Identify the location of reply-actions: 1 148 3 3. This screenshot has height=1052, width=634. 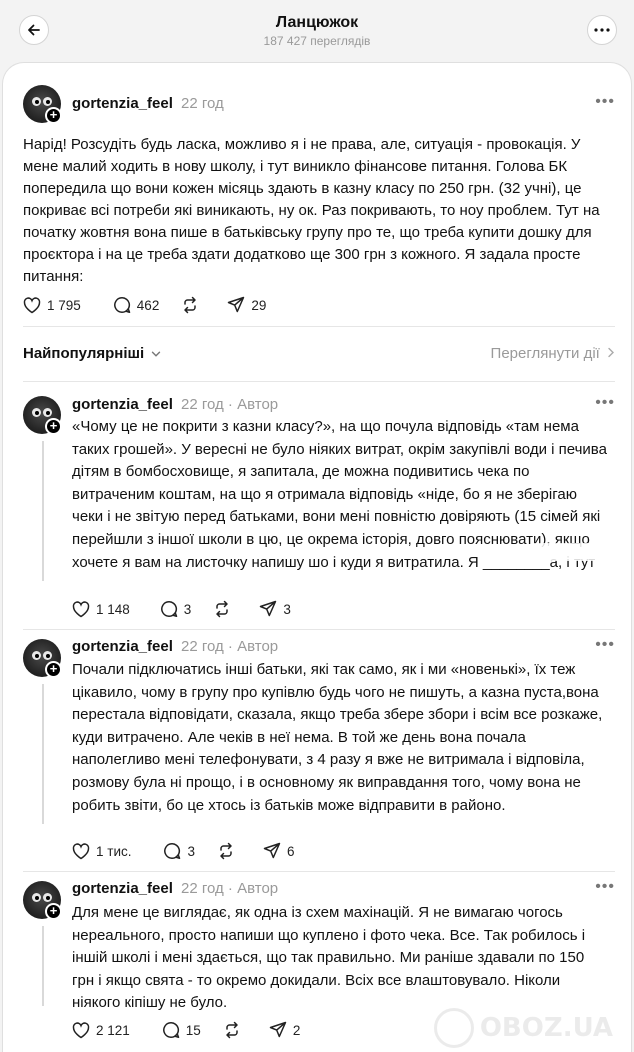
(192, 609).